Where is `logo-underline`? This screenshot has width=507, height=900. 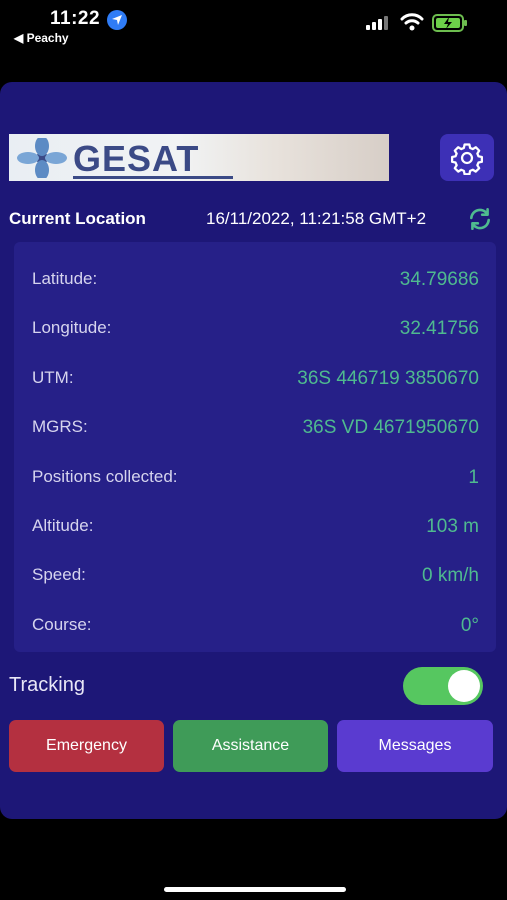
logo-underline is located at coordinates (153, 177).